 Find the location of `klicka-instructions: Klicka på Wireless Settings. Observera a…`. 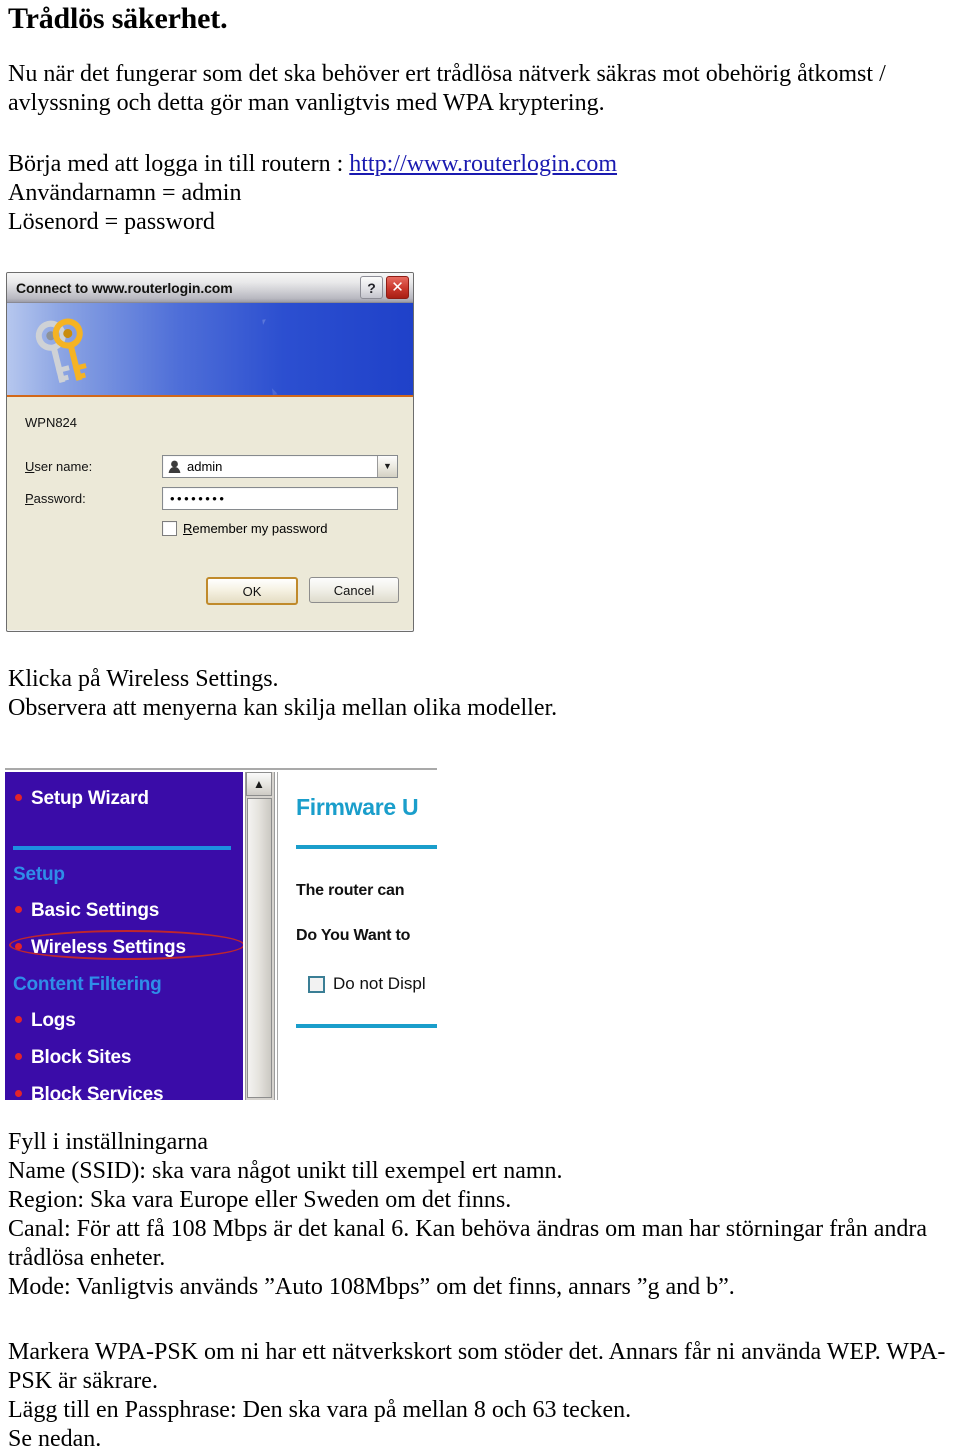

klicka-instructions: Klicka på Wireless Settings. Observera a… is located at coordinates (480, 694).